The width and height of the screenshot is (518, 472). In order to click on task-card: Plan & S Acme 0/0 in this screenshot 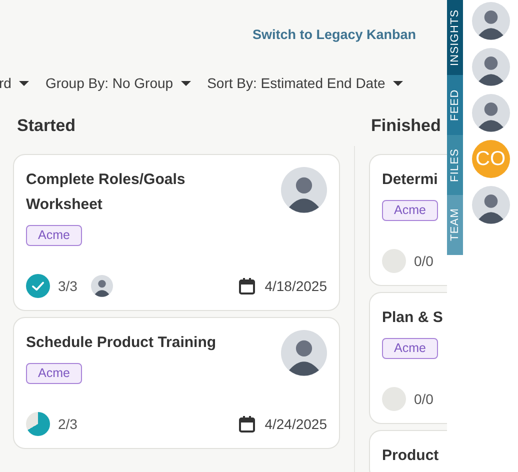, I will do `click(408, 358)`.